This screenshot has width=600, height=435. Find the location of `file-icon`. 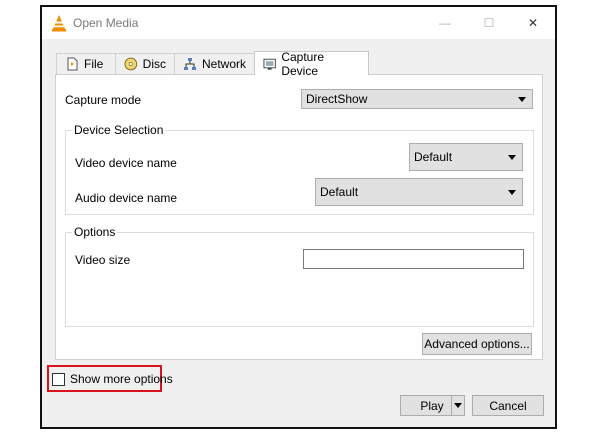

file-icon is located at coordinates (72, 64).